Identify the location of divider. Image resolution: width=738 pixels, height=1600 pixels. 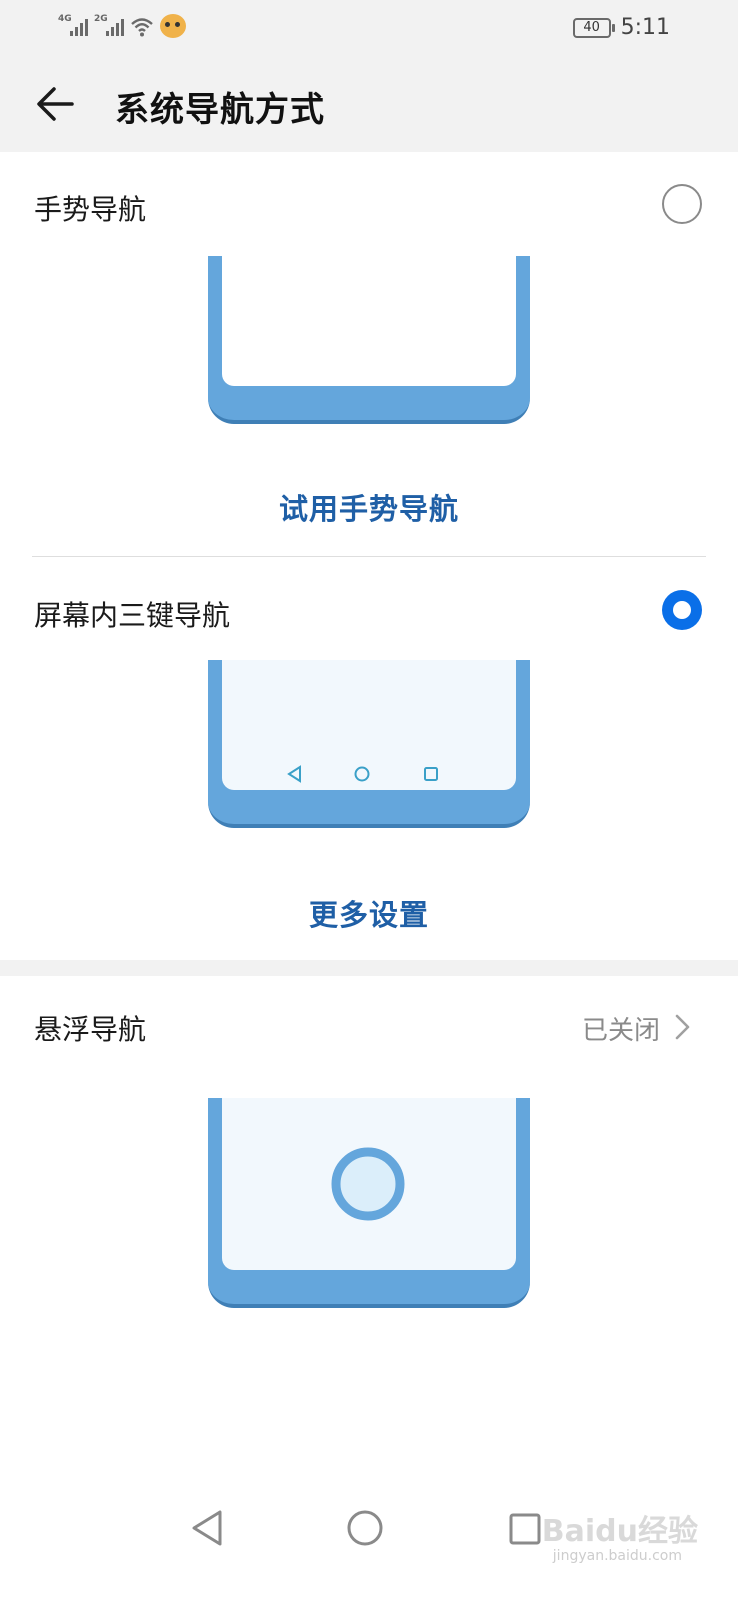
(369, 556).